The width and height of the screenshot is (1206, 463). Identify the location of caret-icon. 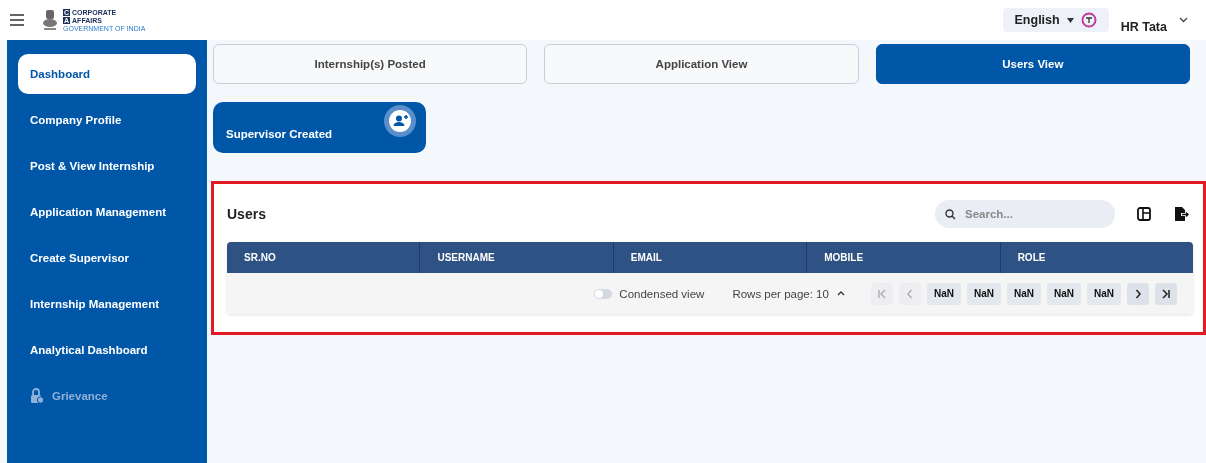
(1070, 20).